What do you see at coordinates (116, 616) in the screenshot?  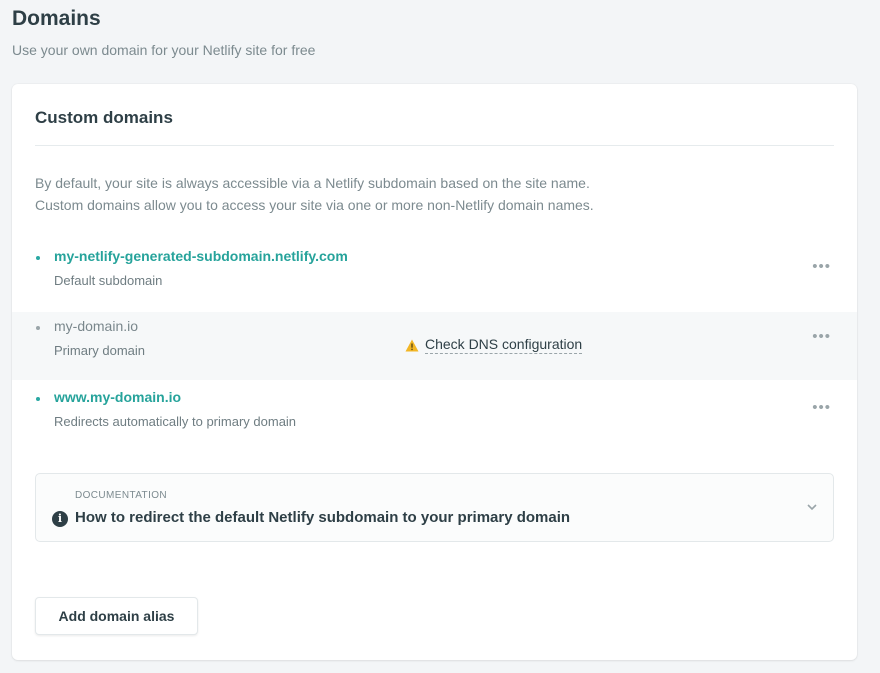 I see `add-domain-alias-button: Add domain alias` at bounding box center [116, 616].